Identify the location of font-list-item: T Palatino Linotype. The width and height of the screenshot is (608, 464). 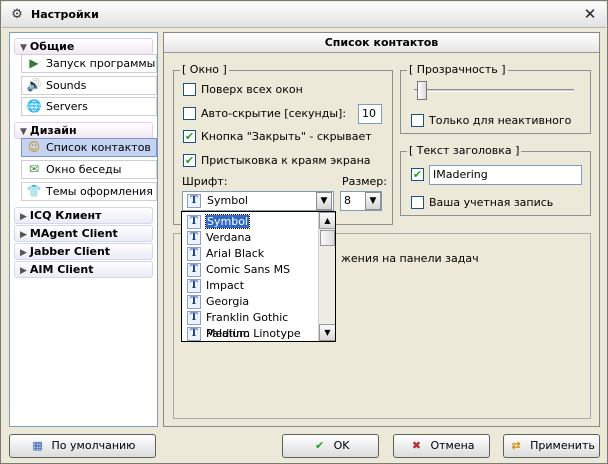
(250, 333).